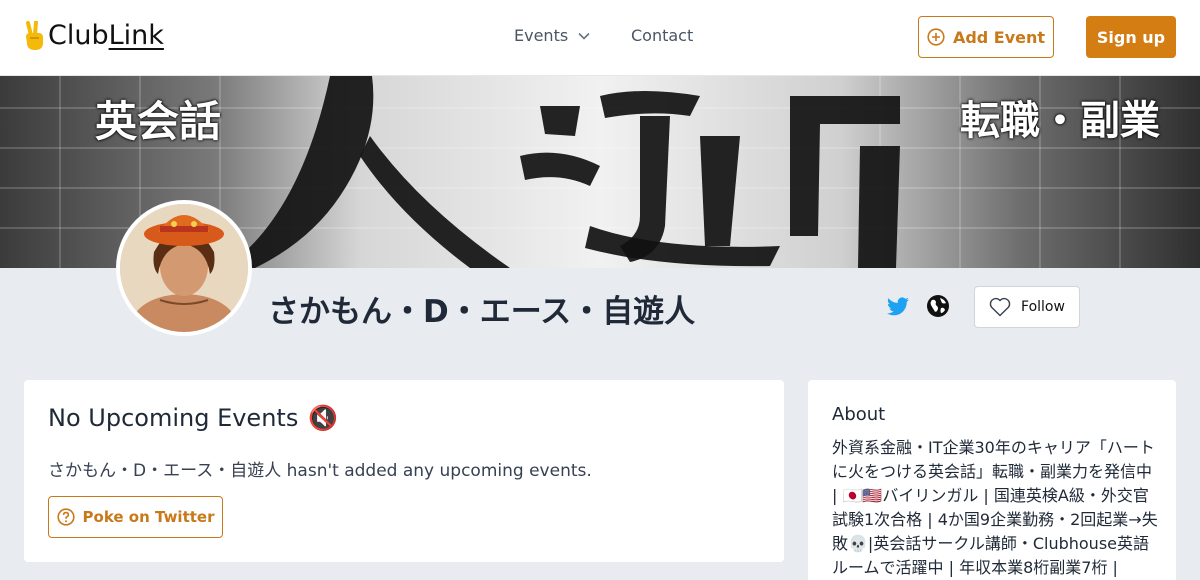  I want to click on chevron-down-icon, so click(584, 36).